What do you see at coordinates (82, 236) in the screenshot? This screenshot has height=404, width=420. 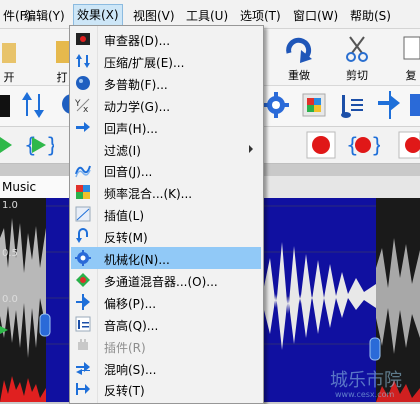 I see `invert-icon` at bounding box center [82, 236].